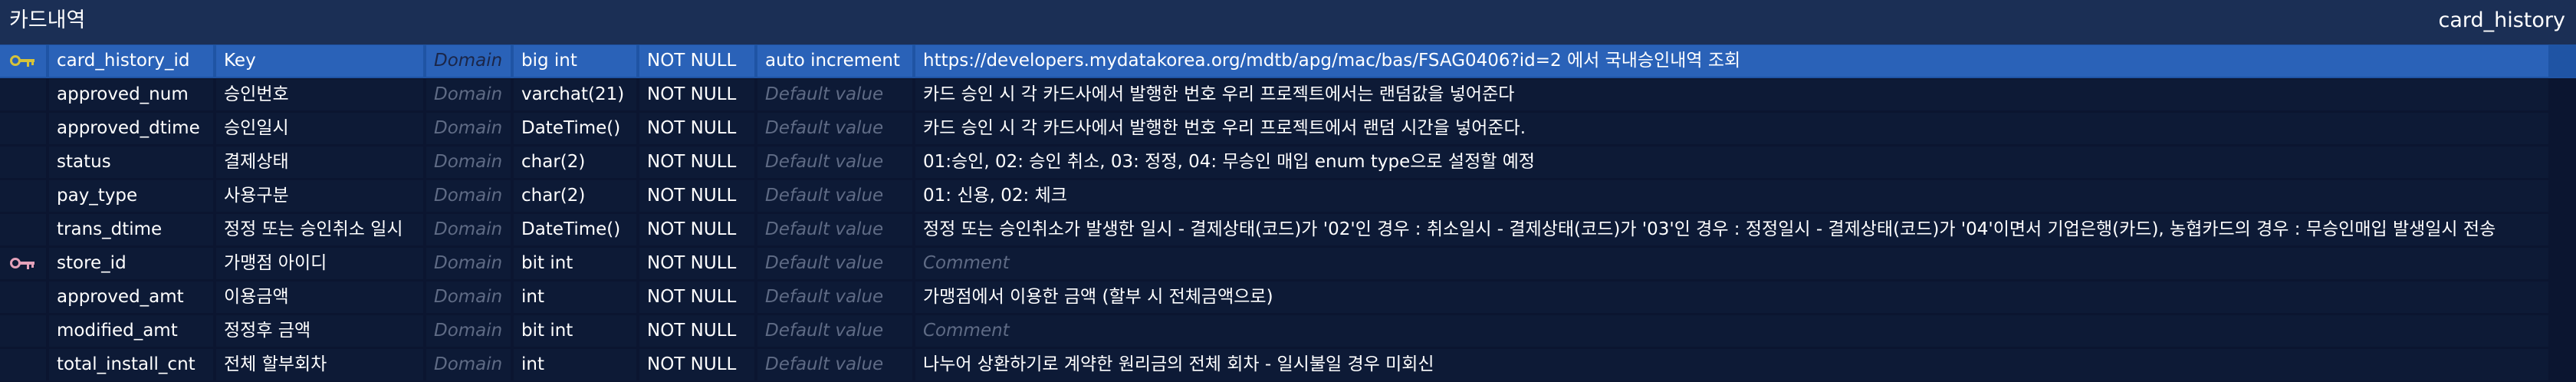 The image size is (2576, 382). I want to click on column-comment: 01: 신용, 02: 체크, so click(1732, 196).